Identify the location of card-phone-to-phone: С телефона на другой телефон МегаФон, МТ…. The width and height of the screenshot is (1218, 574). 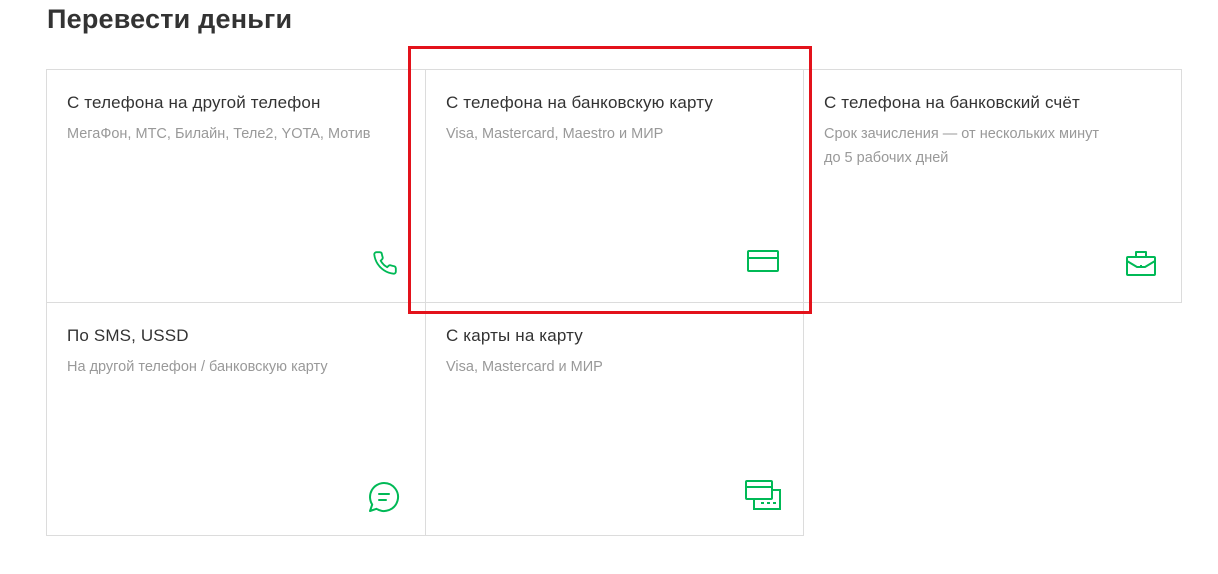
(236, 186).